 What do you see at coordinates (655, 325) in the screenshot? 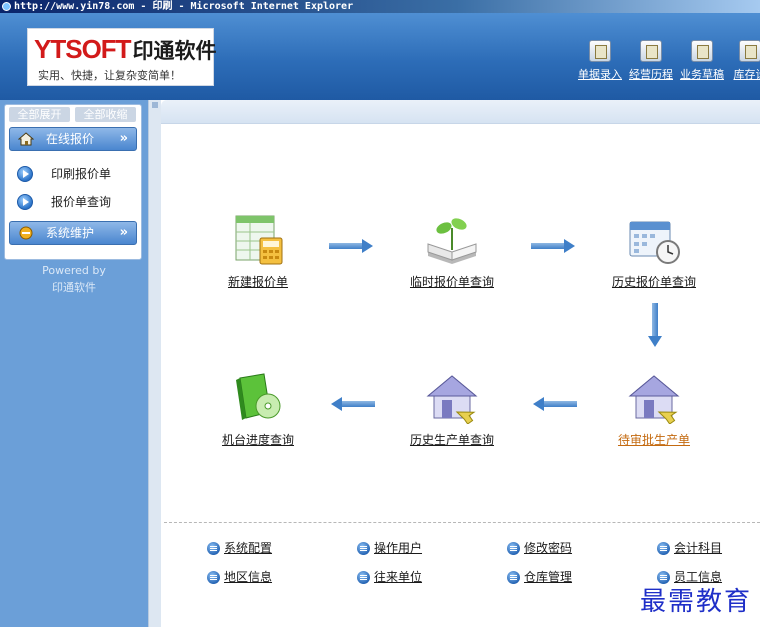
I see `arrow-down-icon` at bounding box center [655, 325].